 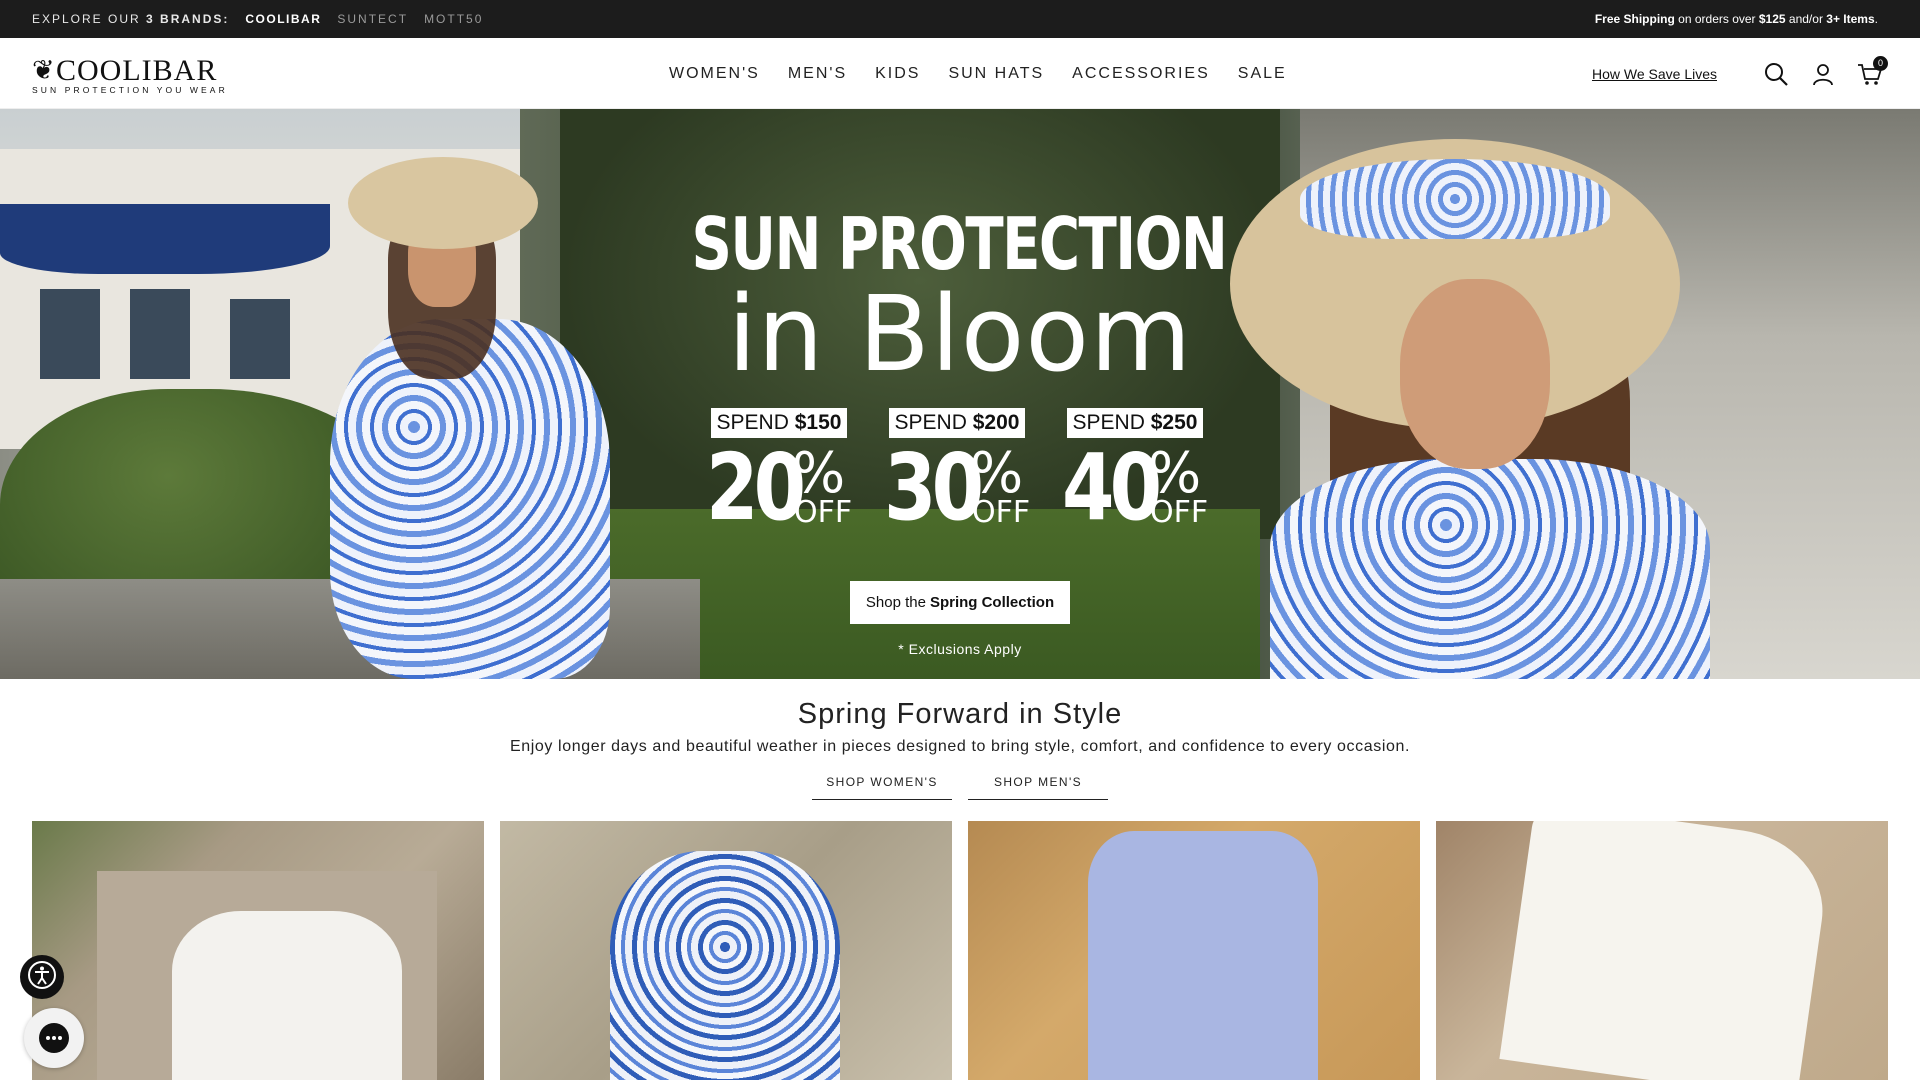 I want to click on nav-mens: MEN'S, so click(x=817, y=74).